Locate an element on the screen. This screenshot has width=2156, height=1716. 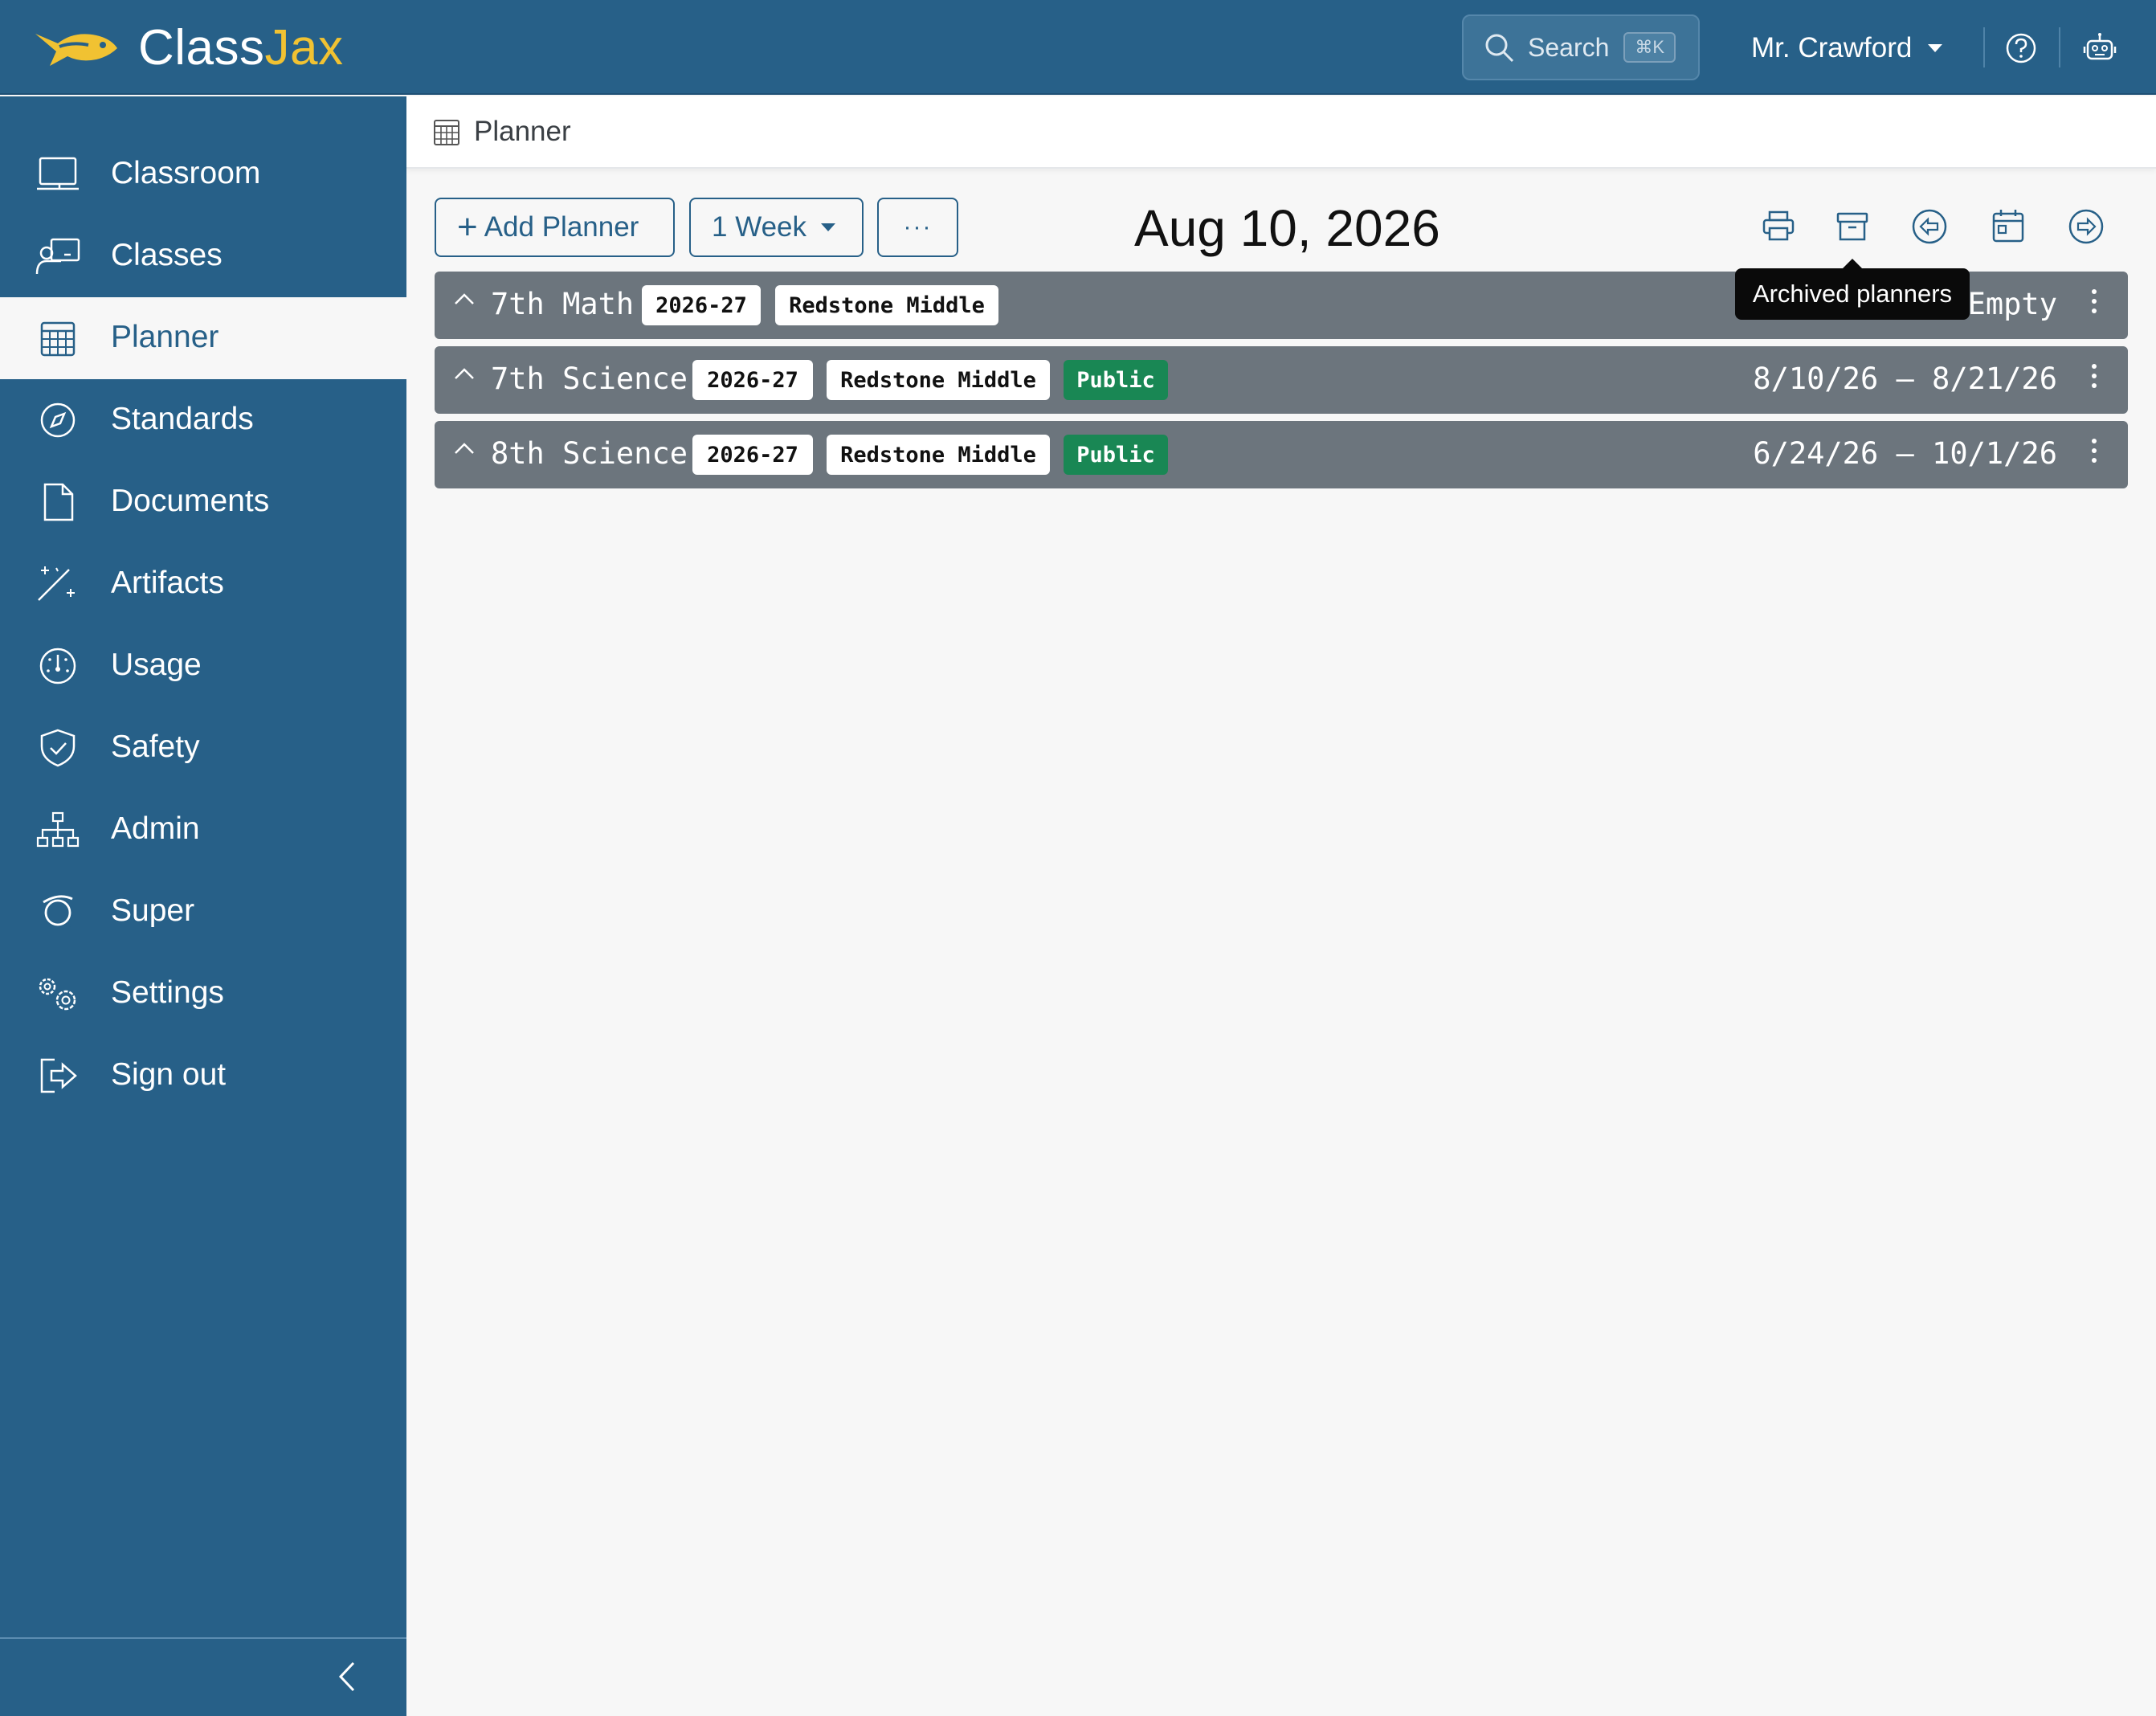
search-label: Search is located at coordinates (1569, 47).